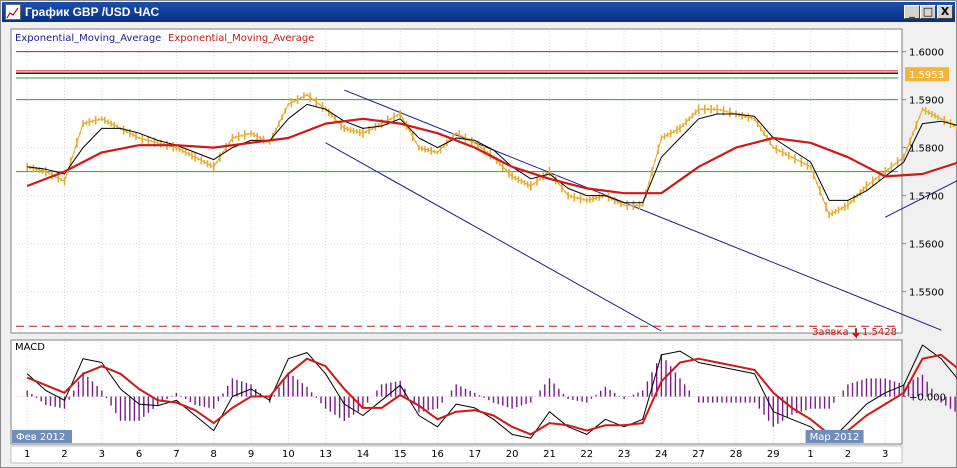 The width and height of the screenshot is (957, 468). I want to click on y-tick-label: 1.5600, so click(926, 245).